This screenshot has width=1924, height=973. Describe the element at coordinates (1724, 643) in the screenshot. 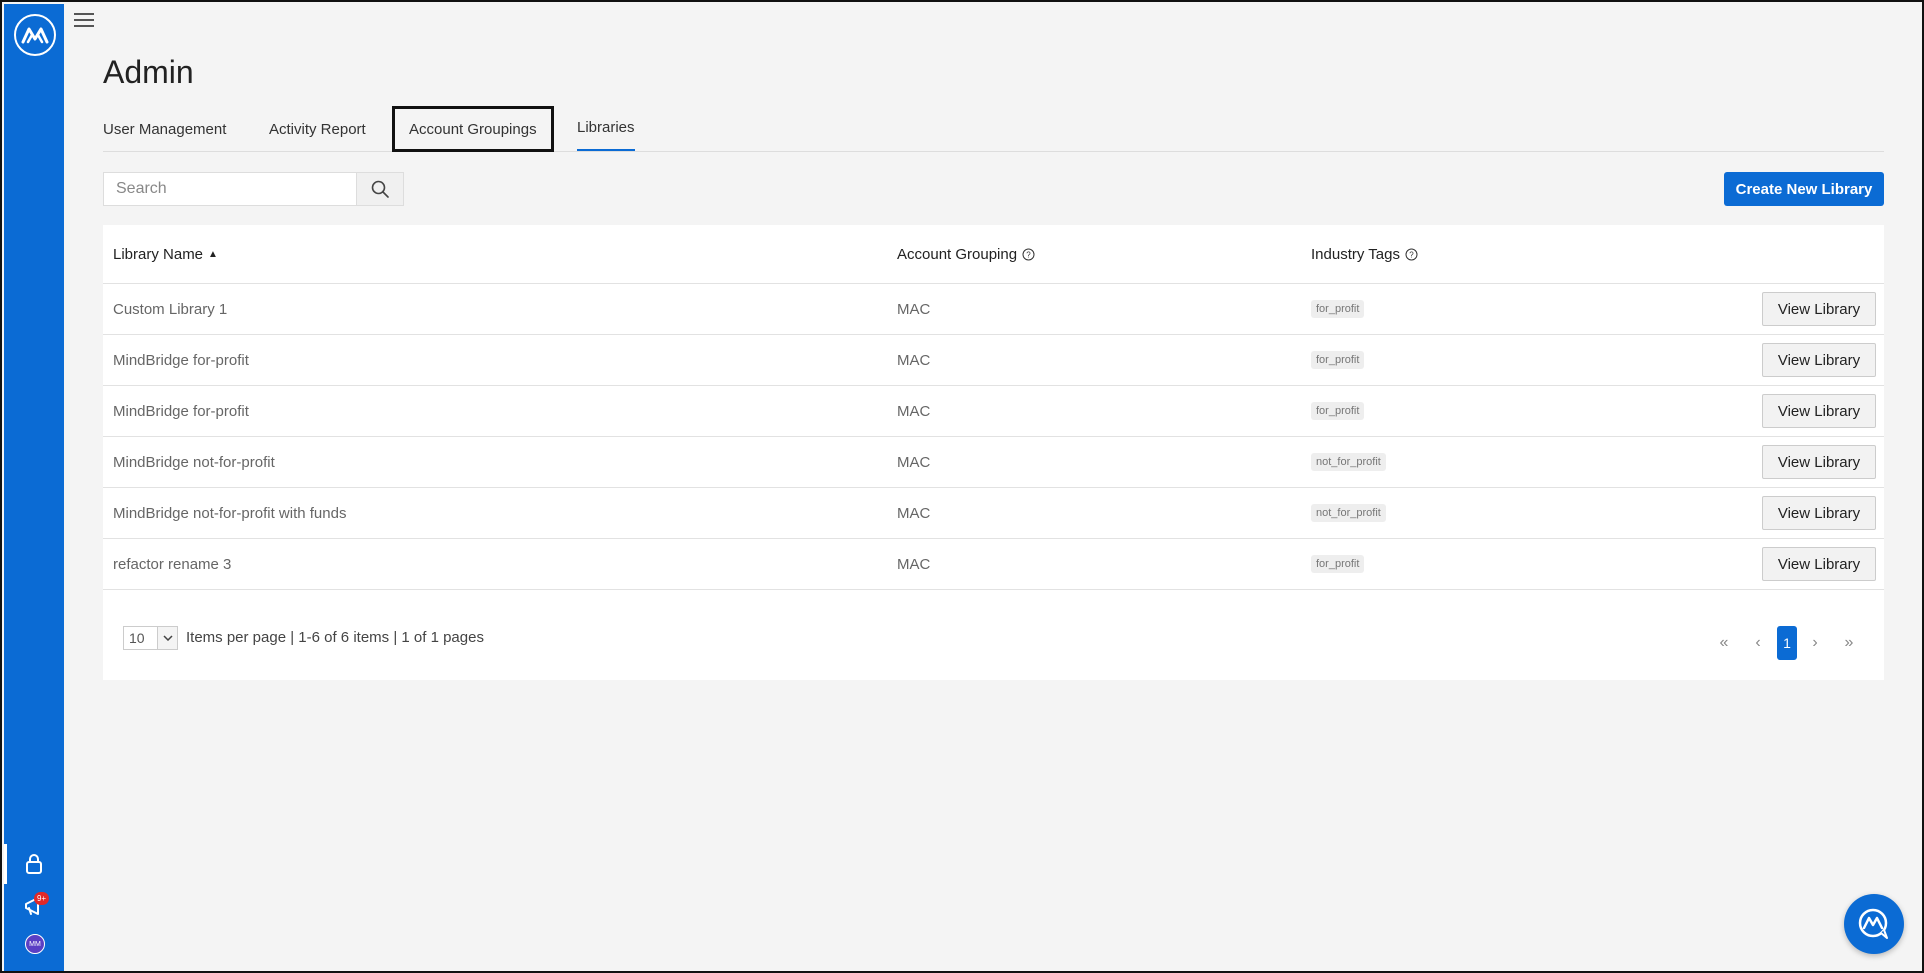

I see `first-page-button: «` at that location.